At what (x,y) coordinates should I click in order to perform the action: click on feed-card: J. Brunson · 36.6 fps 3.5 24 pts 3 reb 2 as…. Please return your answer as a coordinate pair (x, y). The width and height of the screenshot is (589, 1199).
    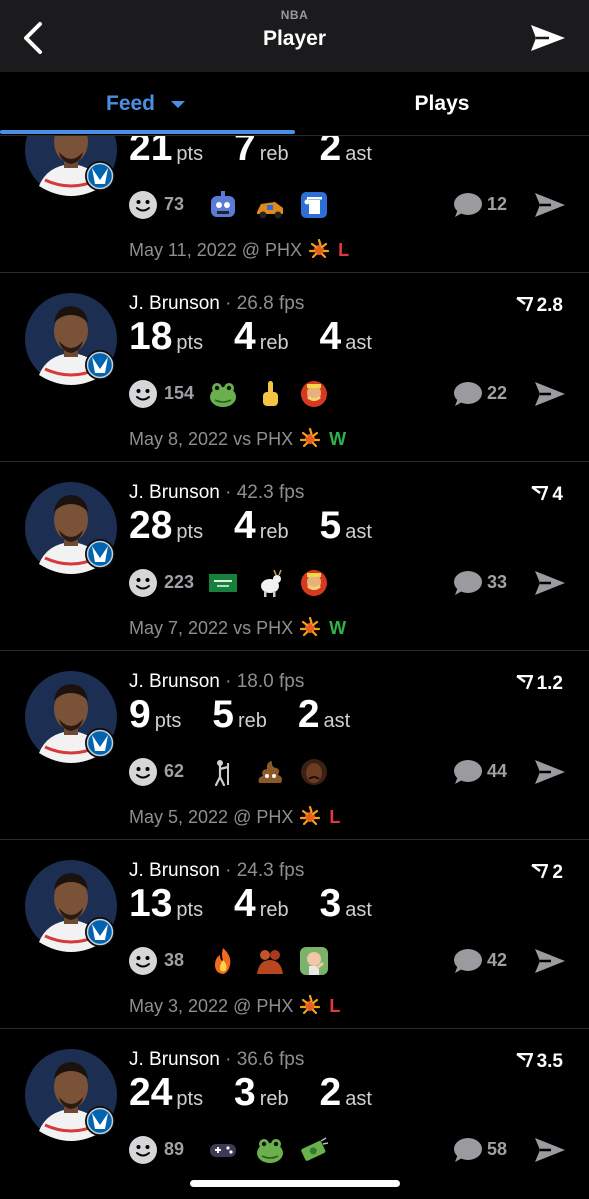
    Looking at the image, I should click on (294, 1114).